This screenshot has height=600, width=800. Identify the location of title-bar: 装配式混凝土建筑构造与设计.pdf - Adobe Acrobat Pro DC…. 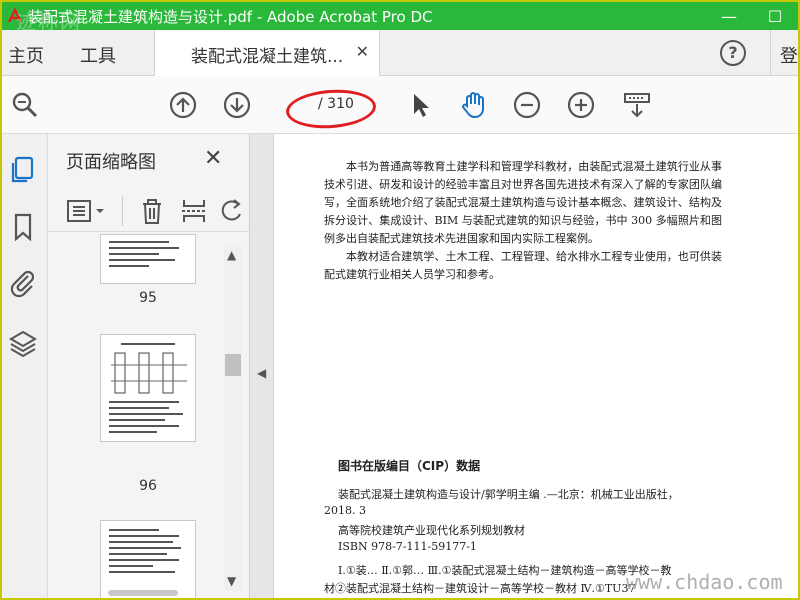
(400, 18).